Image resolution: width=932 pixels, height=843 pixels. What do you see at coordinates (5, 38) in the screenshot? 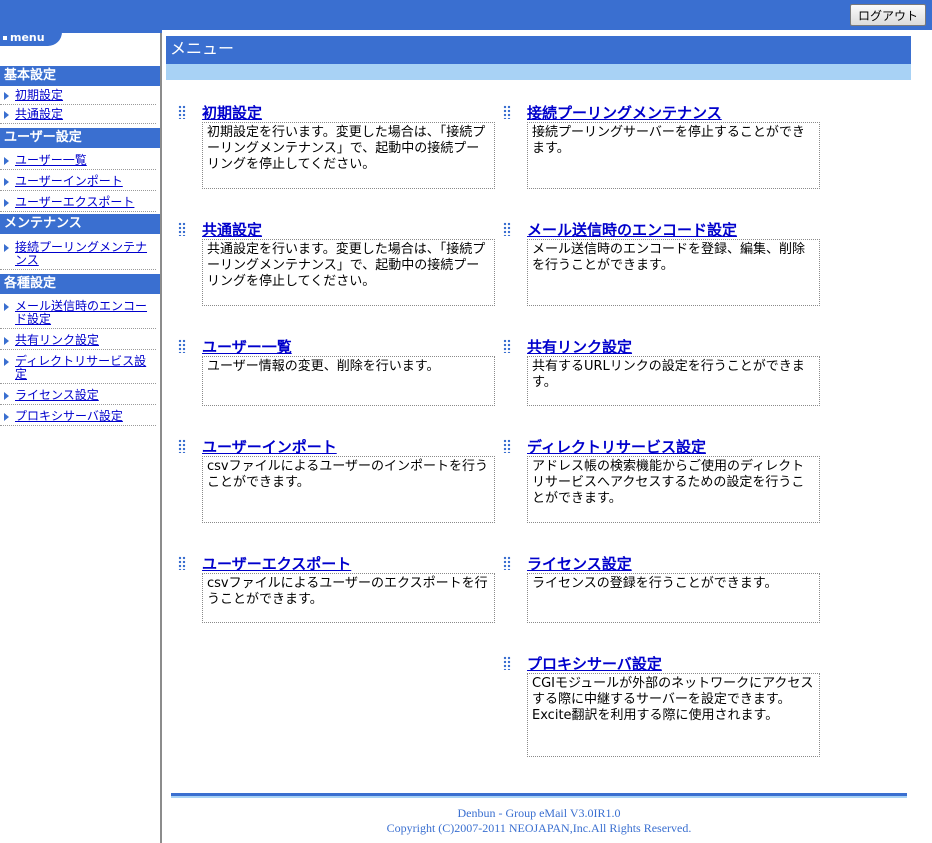
I see `menu-dot-icon` at bounding box center [5, 38].